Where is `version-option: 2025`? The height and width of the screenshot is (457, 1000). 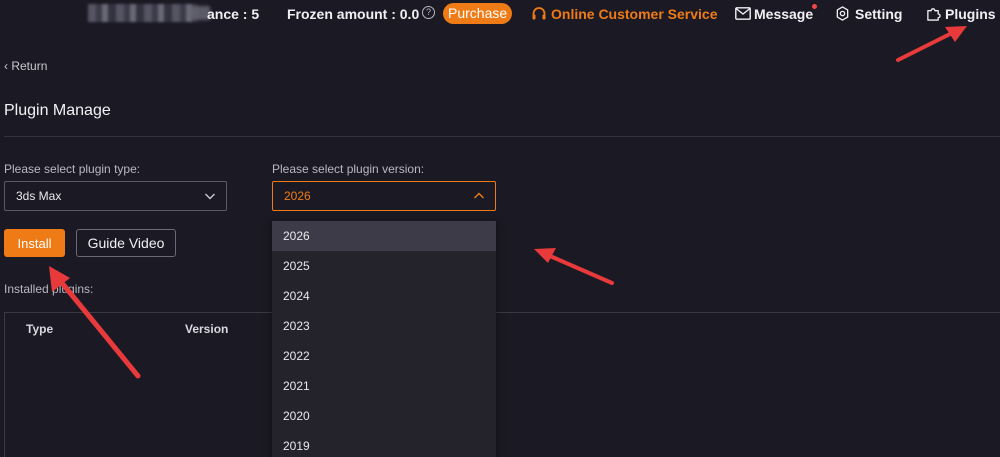
version-option: 2025 is located at coordinates (384, 266).